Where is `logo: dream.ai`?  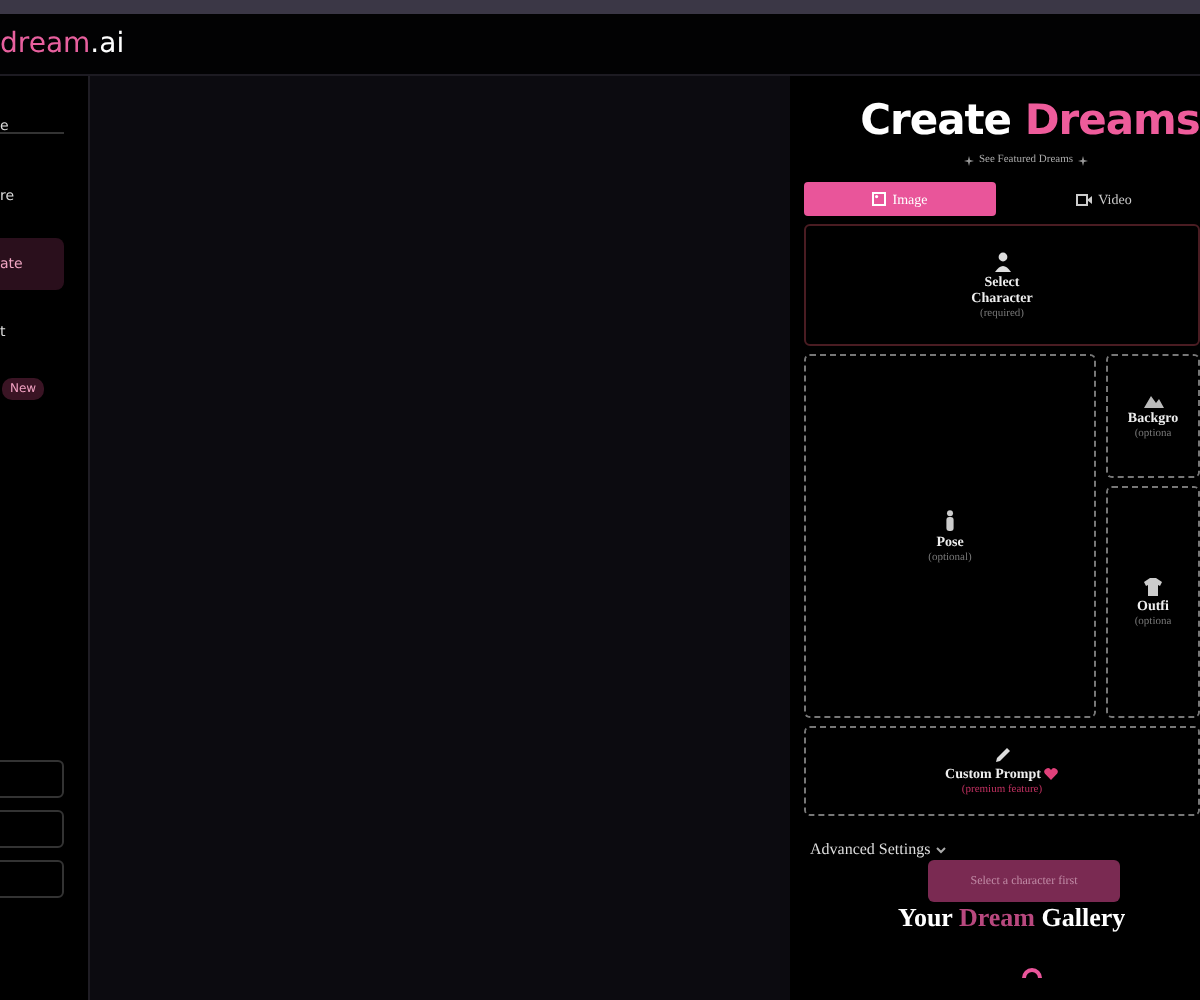
logo: dream.ai is located at coordinates (62, 44).